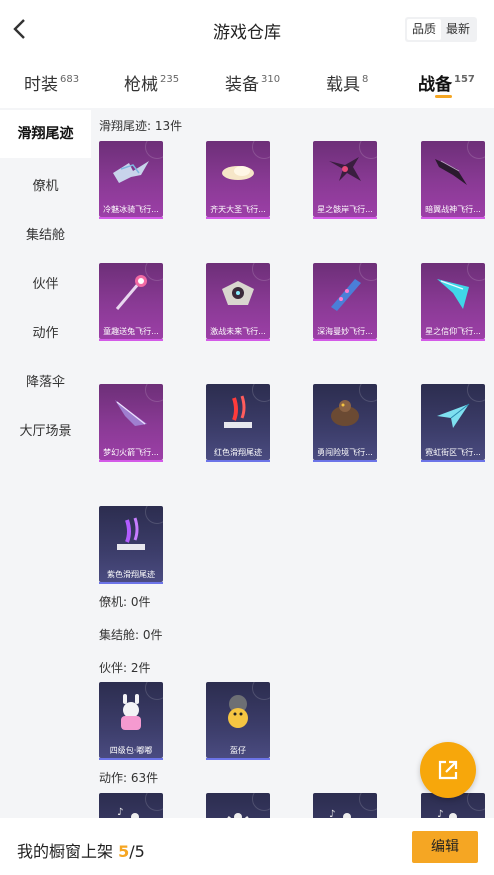 The width and height of the screenshot is (494, 875). Describe the element at coordinates (453, 294) in the screenshot. I see `blue-wing-icon` at that location.